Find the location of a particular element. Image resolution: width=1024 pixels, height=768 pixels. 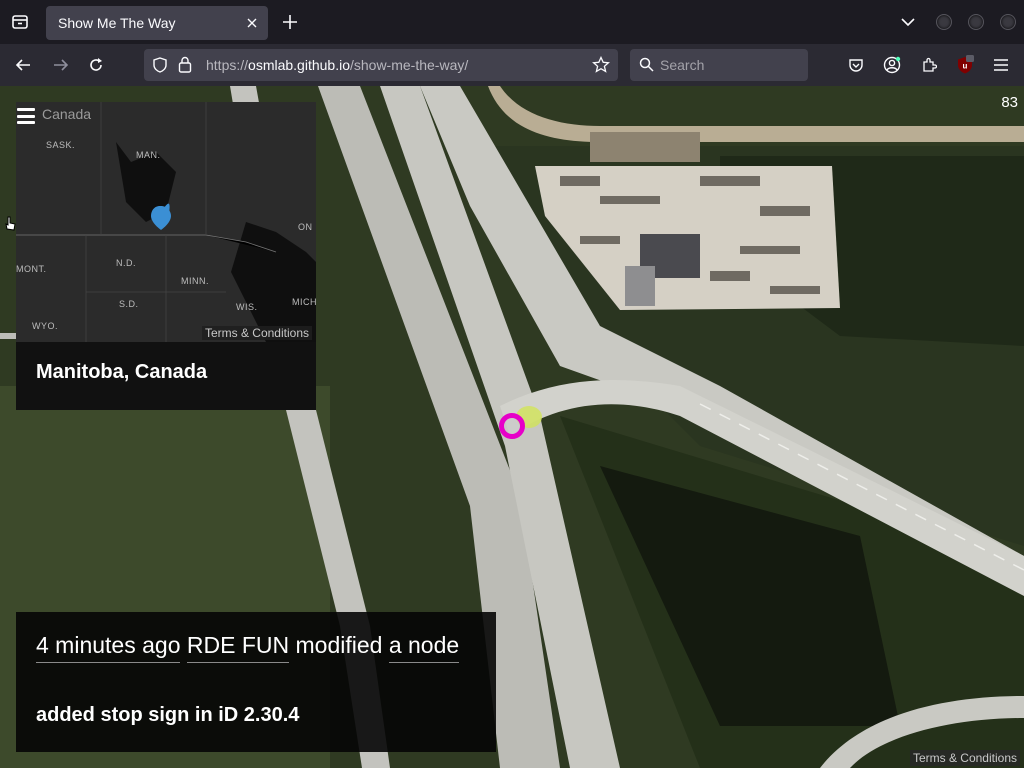

minimap-place-label: WIS. is located at coordinates (247, 307).